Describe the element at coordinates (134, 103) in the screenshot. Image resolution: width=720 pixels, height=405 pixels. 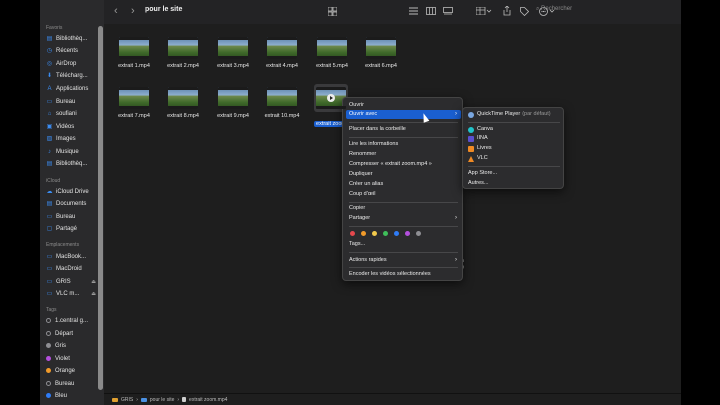
I see `file-item: extrait 7.mp4` at that location.